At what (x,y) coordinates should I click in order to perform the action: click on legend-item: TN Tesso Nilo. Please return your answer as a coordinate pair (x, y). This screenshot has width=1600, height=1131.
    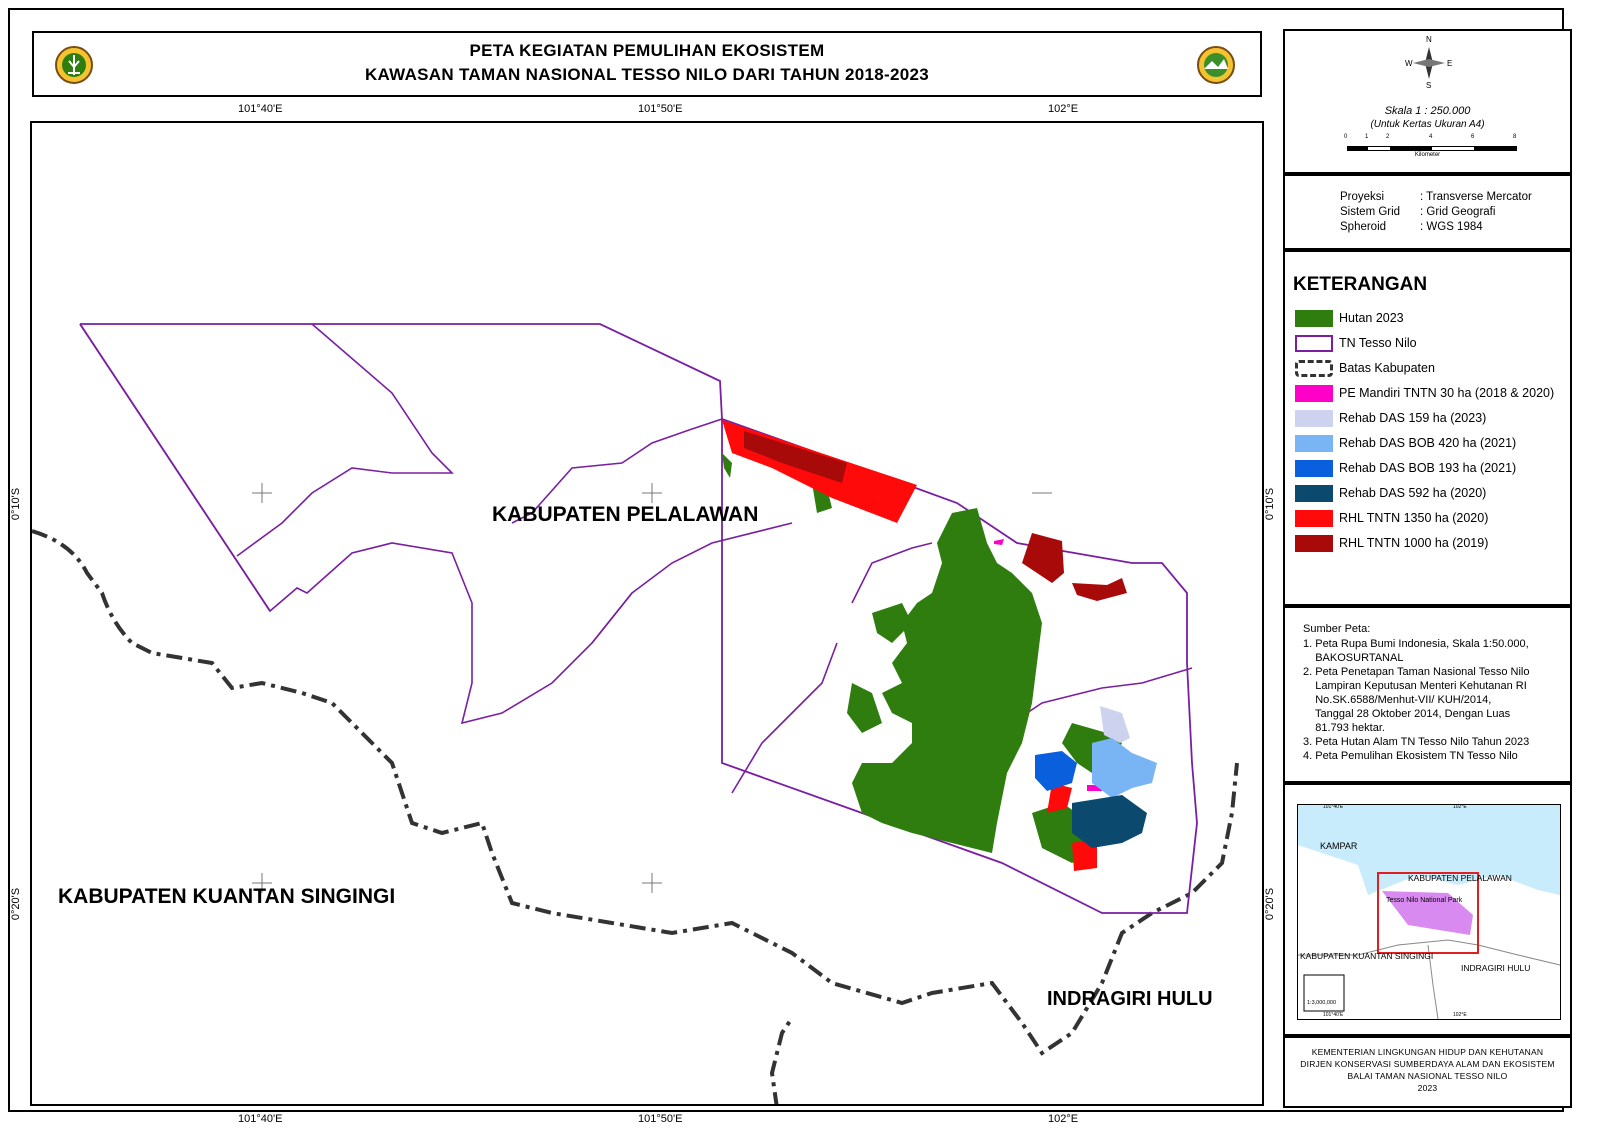
    Looking at the image, I should click on (1356, 343).